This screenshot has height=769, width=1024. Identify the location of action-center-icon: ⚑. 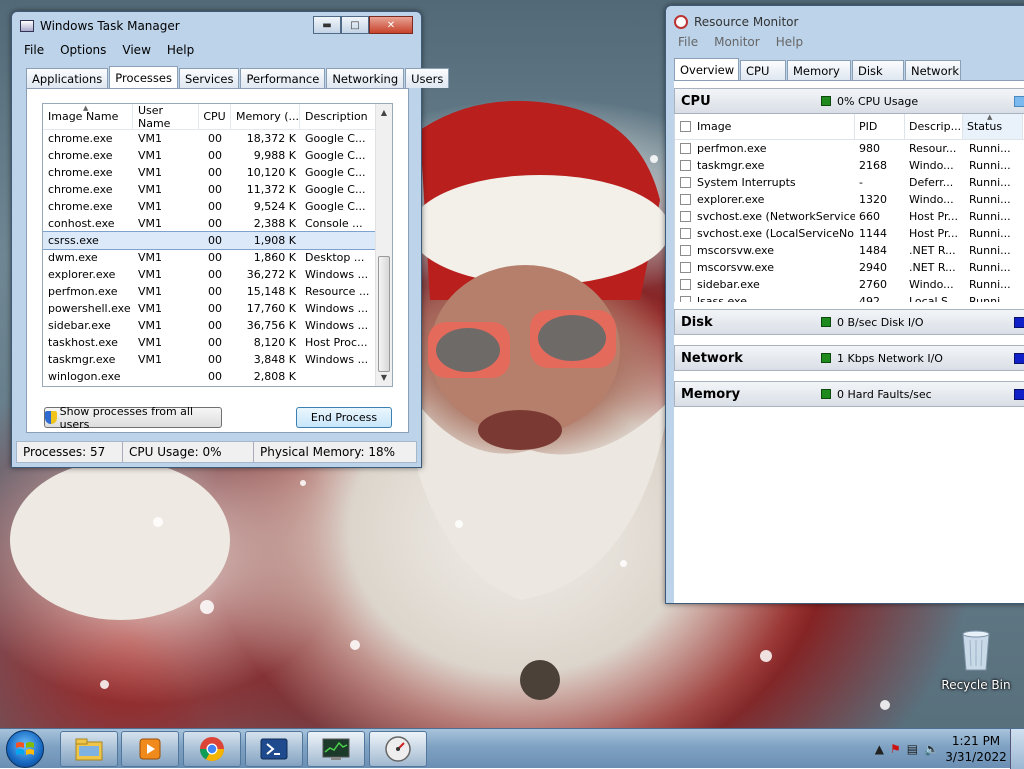
(895, 749).